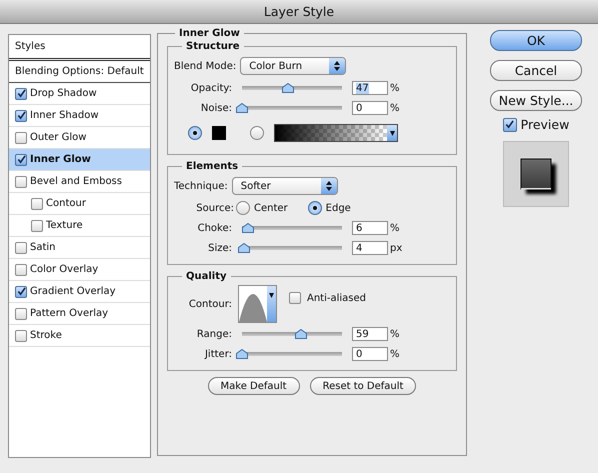 This screenshot has height=473, width=598. What do you see at coordinates (219, 248) in the screenshot?
I see `field-label: Size:` at bounding box center [219, 248].